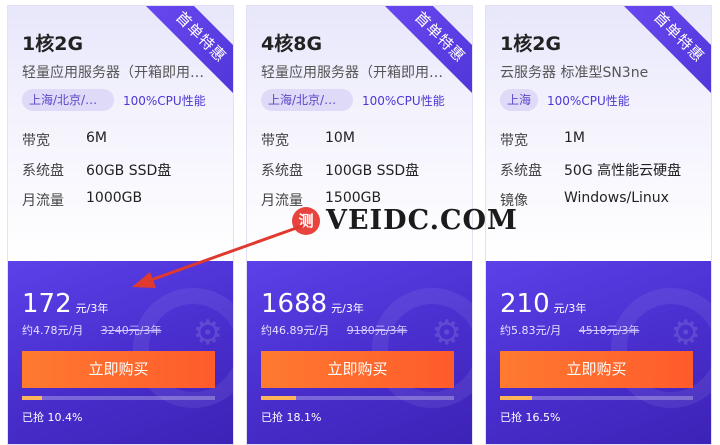 The image size is (720, 445). What do you see at coordinates (574, 73) in the screenshot?
I see `card-subtitle: 云服务器 标准型SN3ne` at bounding box center [574, 73].